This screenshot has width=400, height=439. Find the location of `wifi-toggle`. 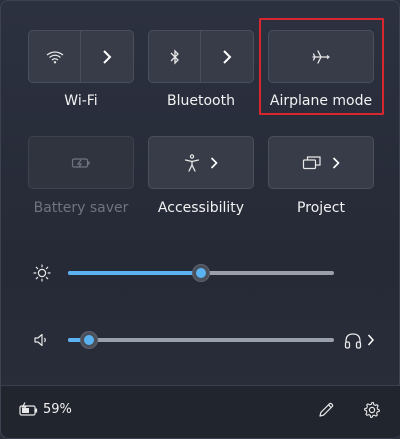

wifi-toggle is located at coordinates (55, 56).